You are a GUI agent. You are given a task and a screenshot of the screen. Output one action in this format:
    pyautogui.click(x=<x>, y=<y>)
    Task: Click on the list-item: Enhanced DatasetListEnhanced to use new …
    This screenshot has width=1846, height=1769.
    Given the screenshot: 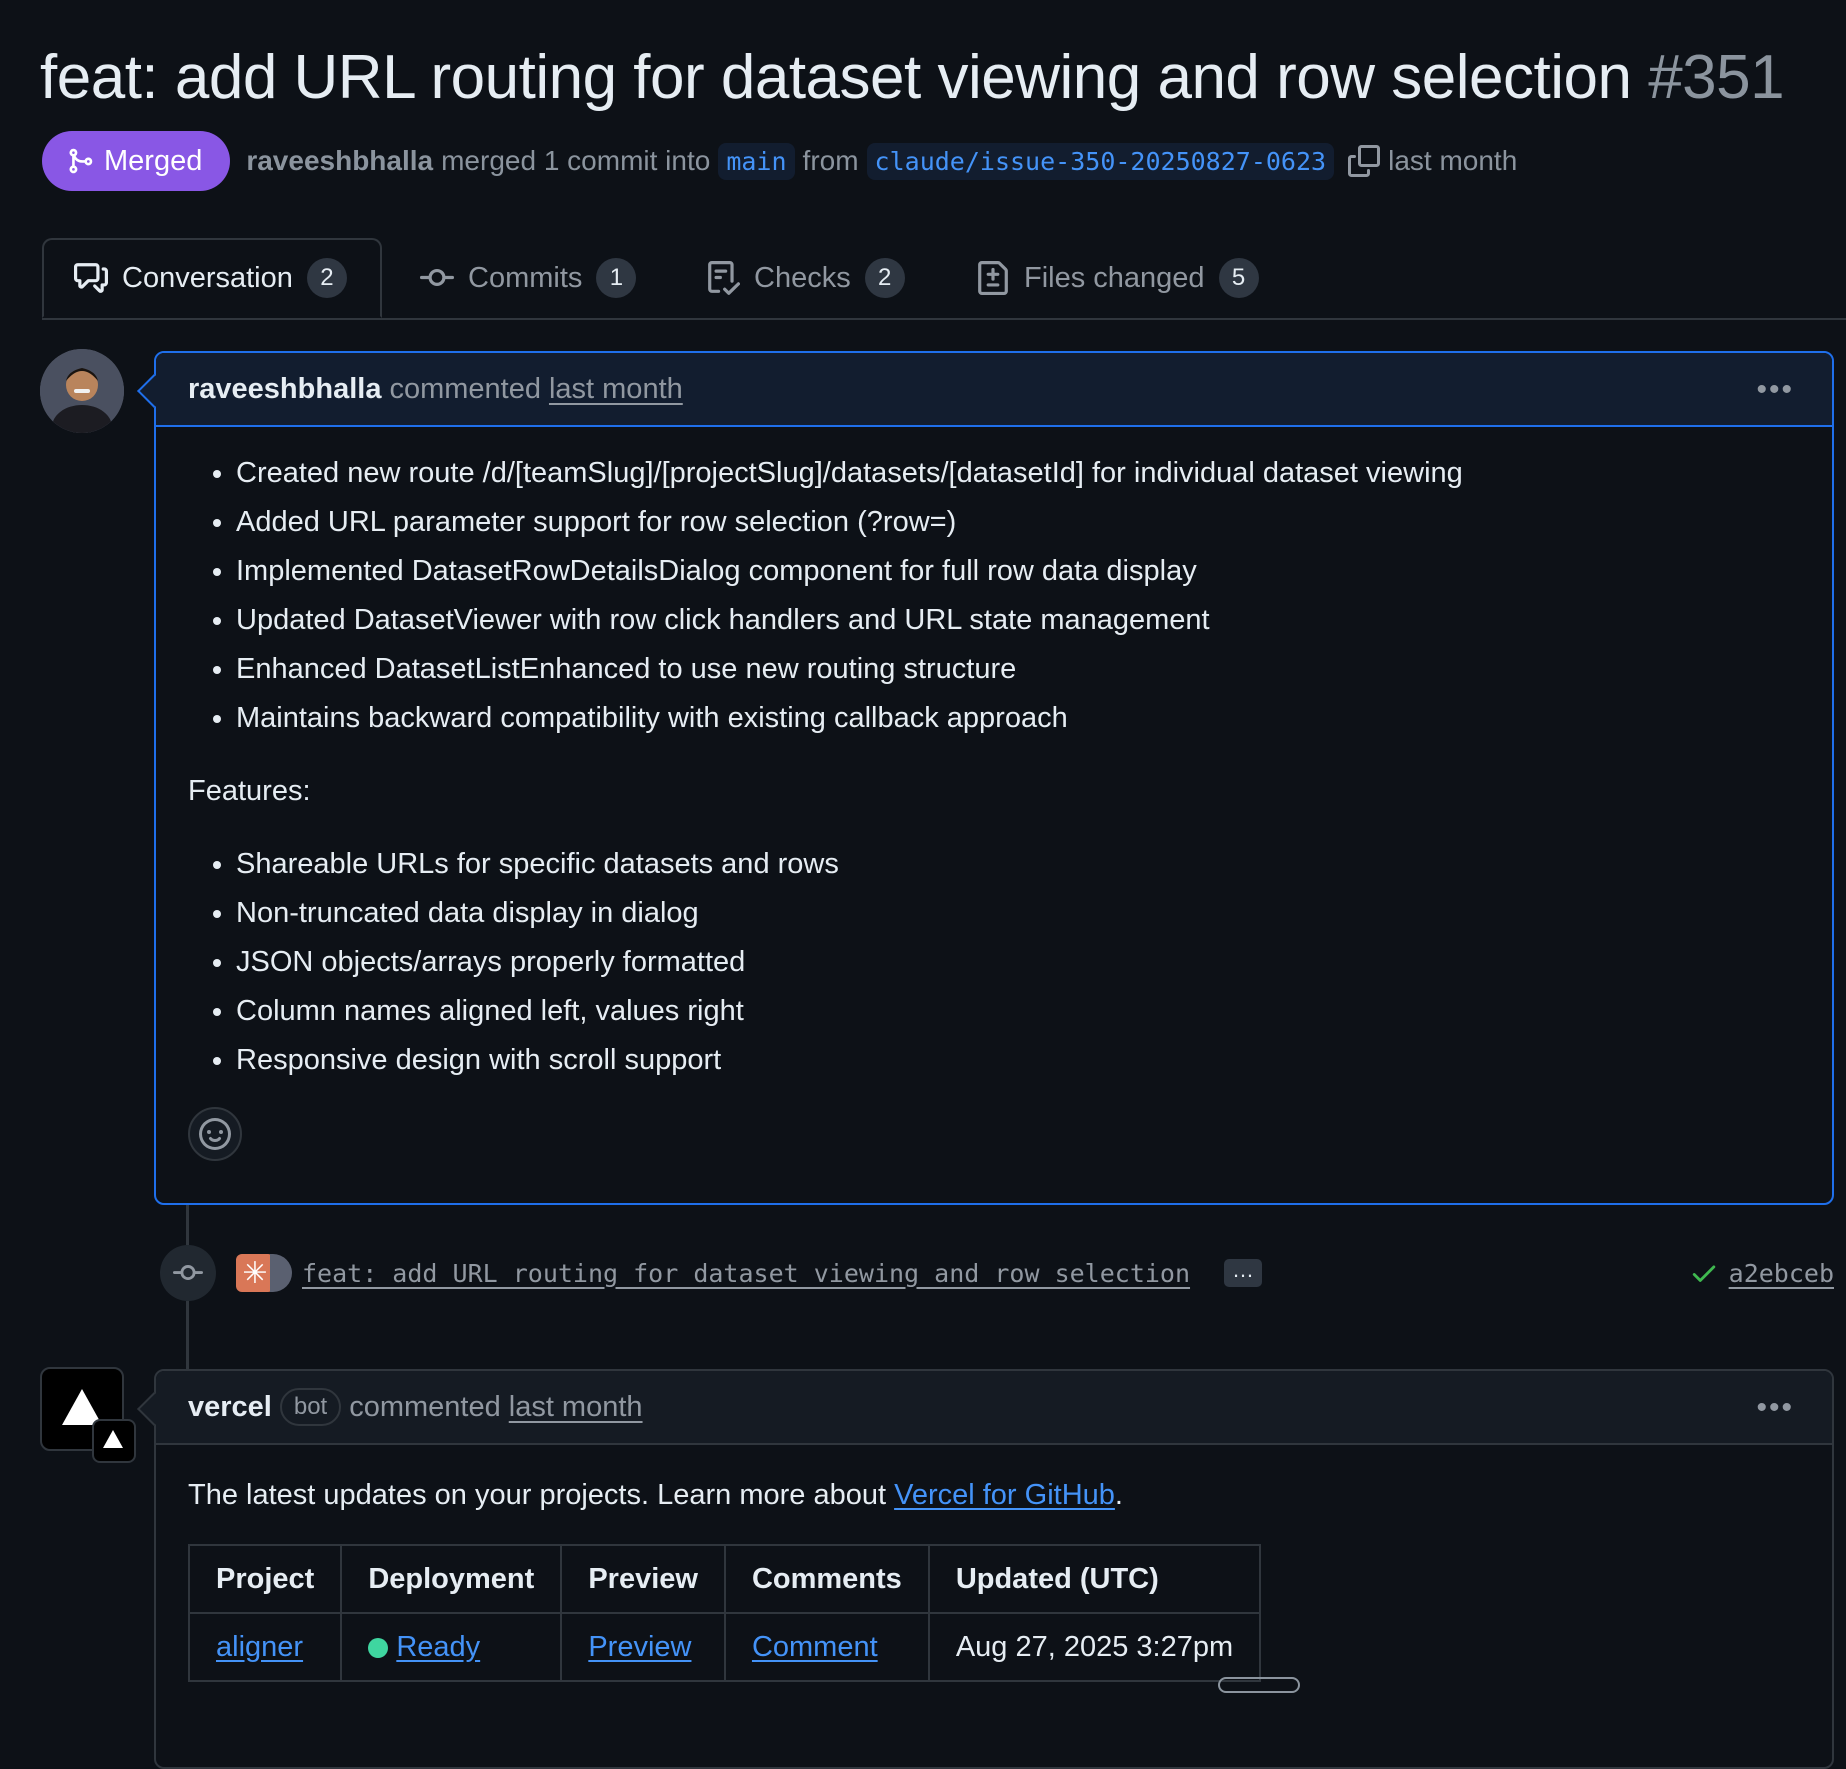 What is the action you would take?
    pyautogui.click(x=1018, y=669)
    